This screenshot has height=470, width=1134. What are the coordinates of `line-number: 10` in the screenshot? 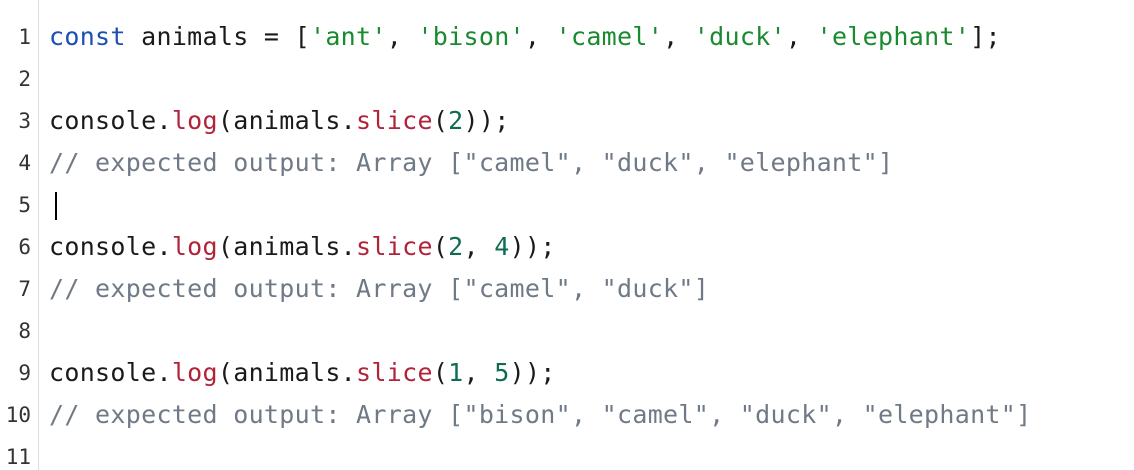 It's located at (18, 415).